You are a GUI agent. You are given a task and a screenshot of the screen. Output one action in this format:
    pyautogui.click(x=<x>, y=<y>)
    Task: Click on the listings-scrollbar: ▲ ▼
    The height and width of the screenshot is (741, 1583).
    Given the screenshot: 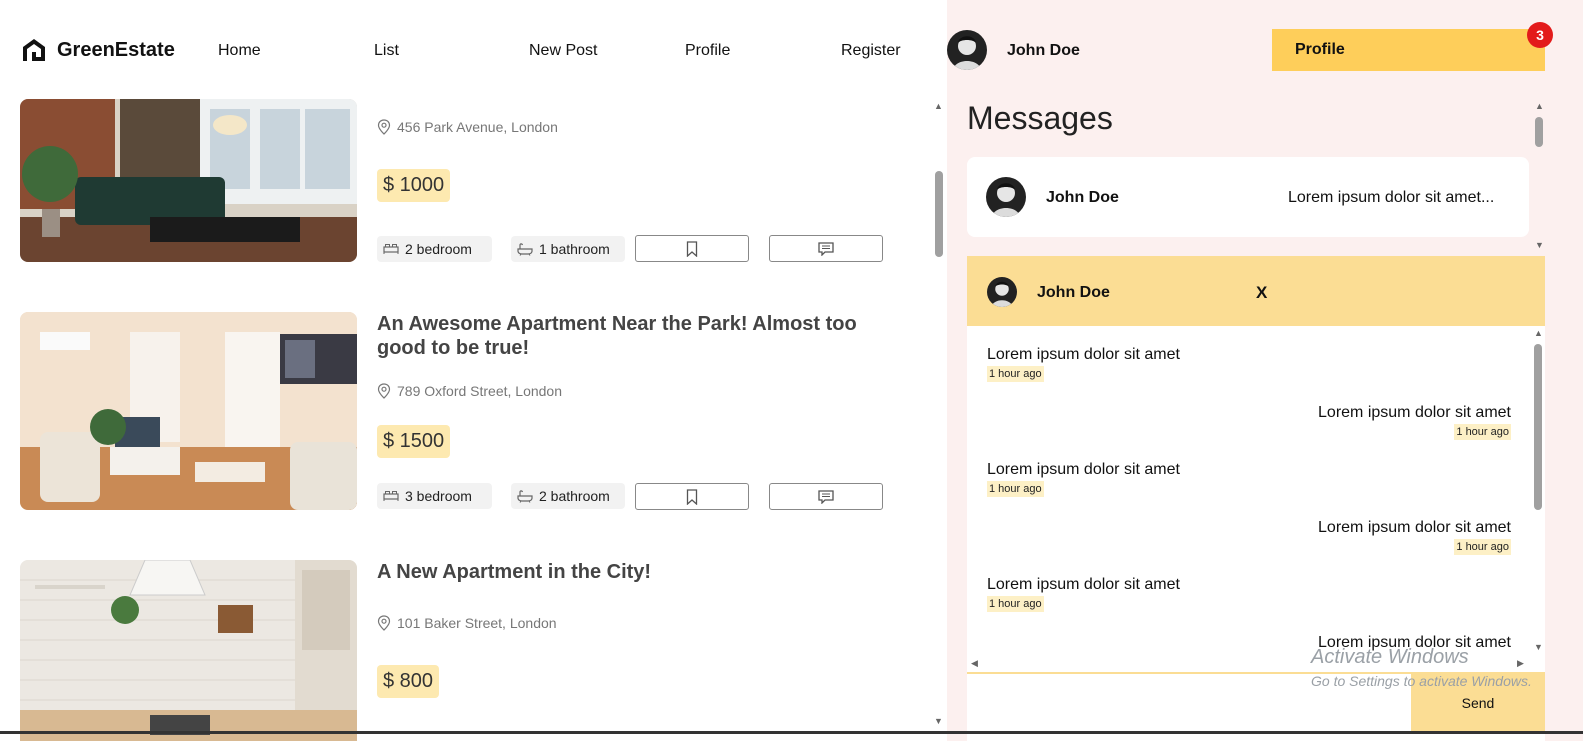 What is the action you would take?
    pyautogui.click(x=938, y=420)
    